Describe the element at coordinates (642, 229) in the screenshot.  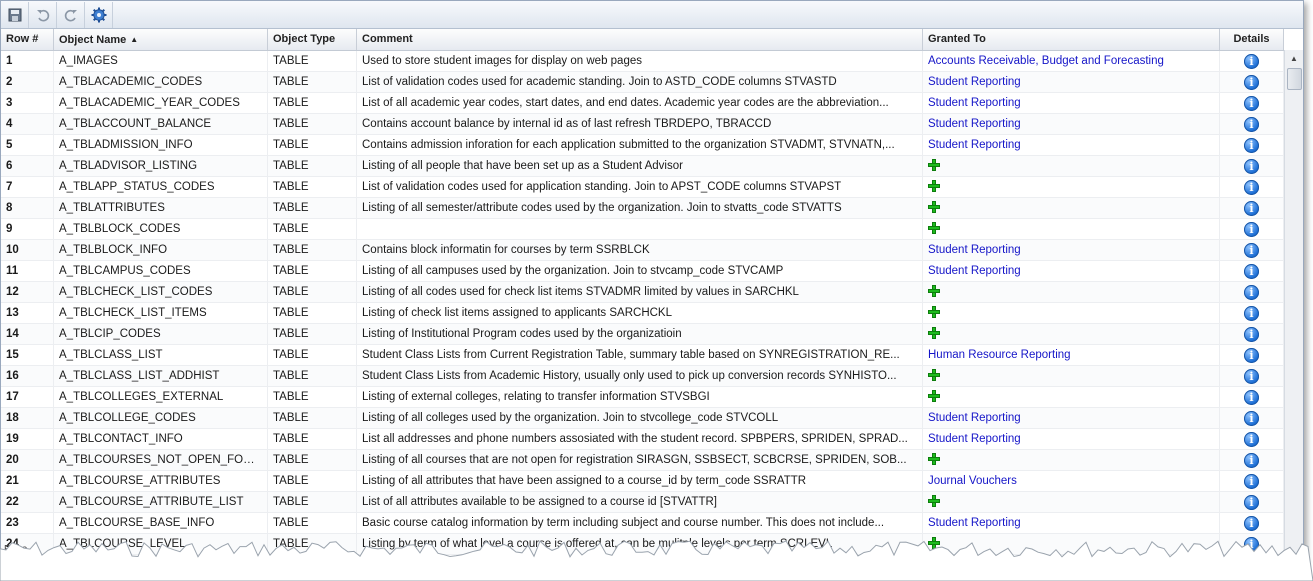
I see `table-row: 9 A_TBLBLOCK_CODES TABLE i` at that location.